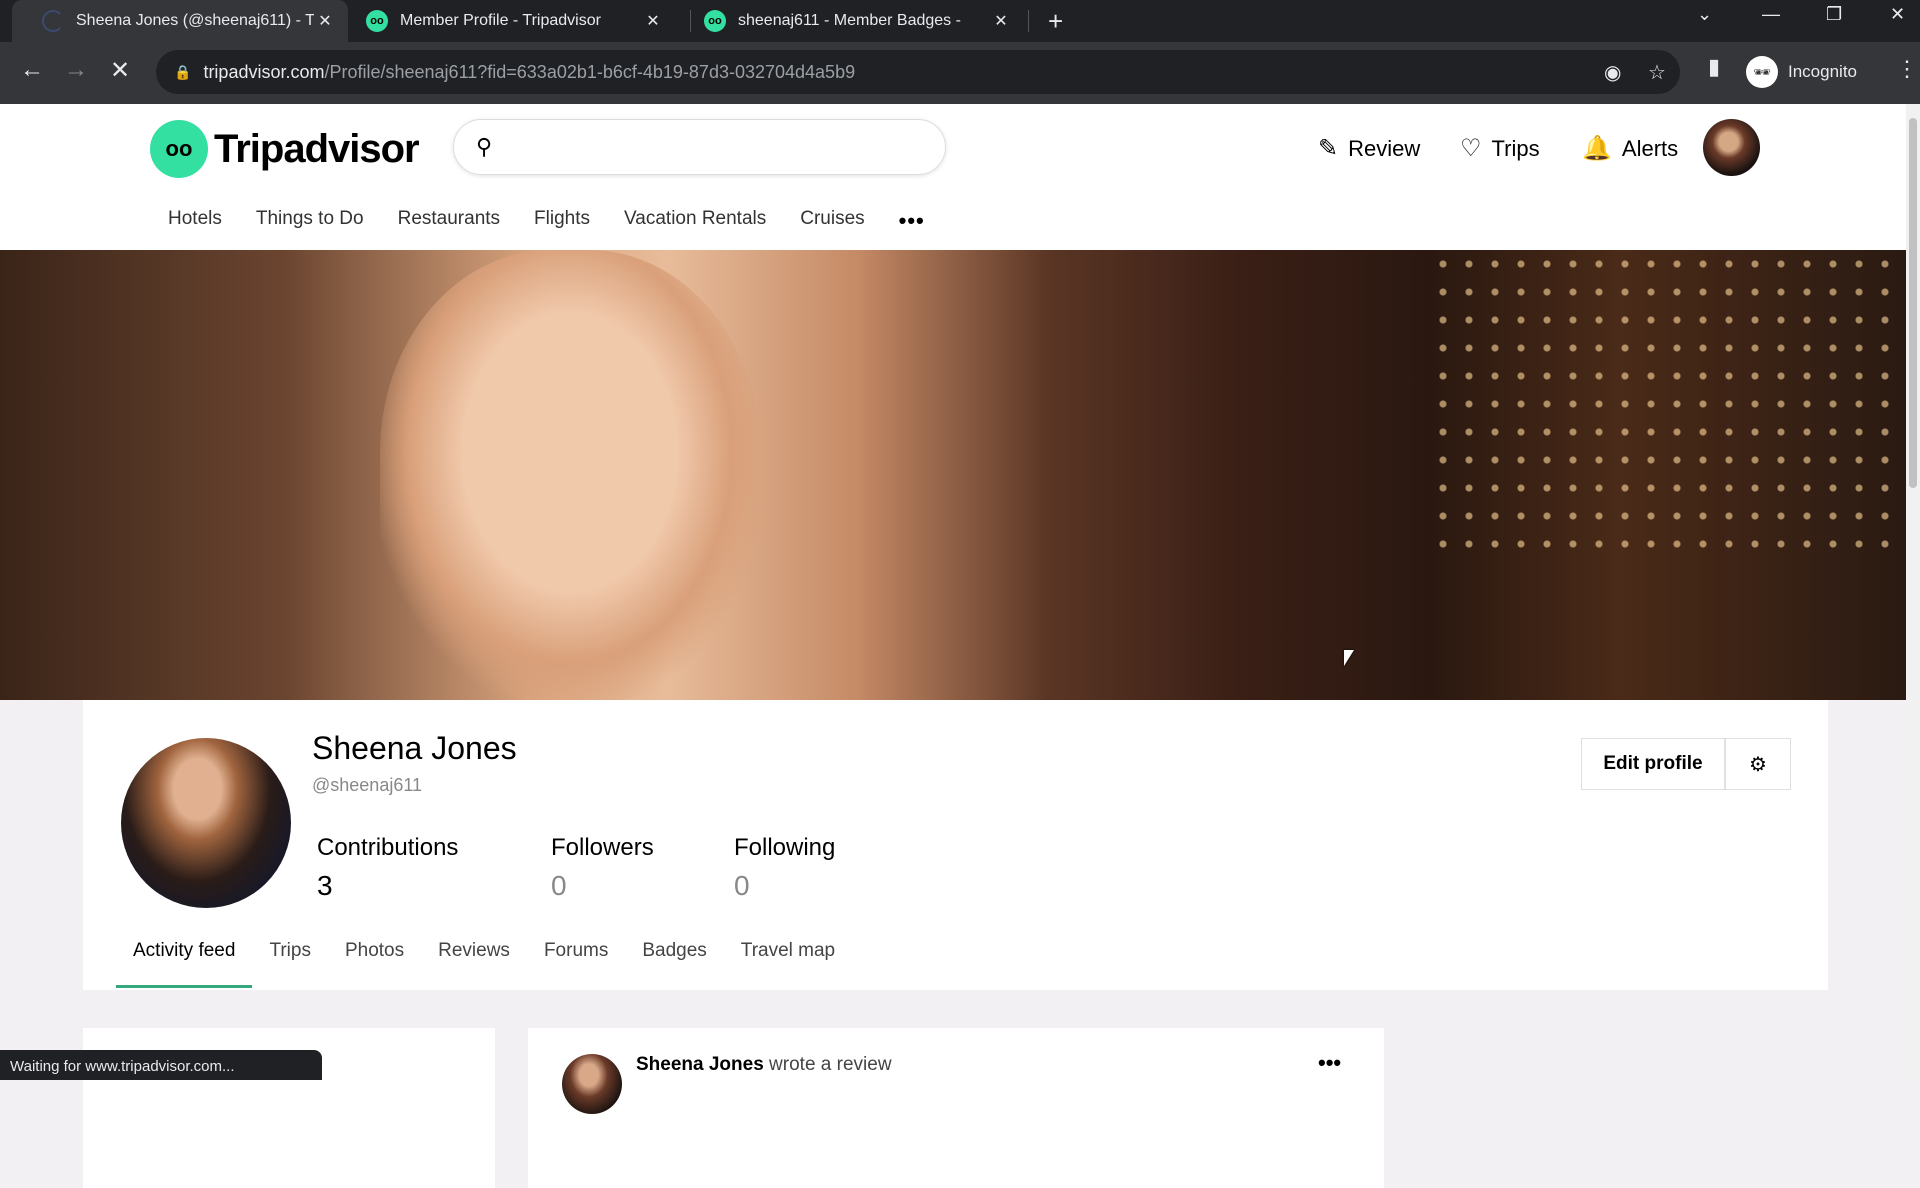  I want to click on scrollbar-thumb, so click(1913, 303).